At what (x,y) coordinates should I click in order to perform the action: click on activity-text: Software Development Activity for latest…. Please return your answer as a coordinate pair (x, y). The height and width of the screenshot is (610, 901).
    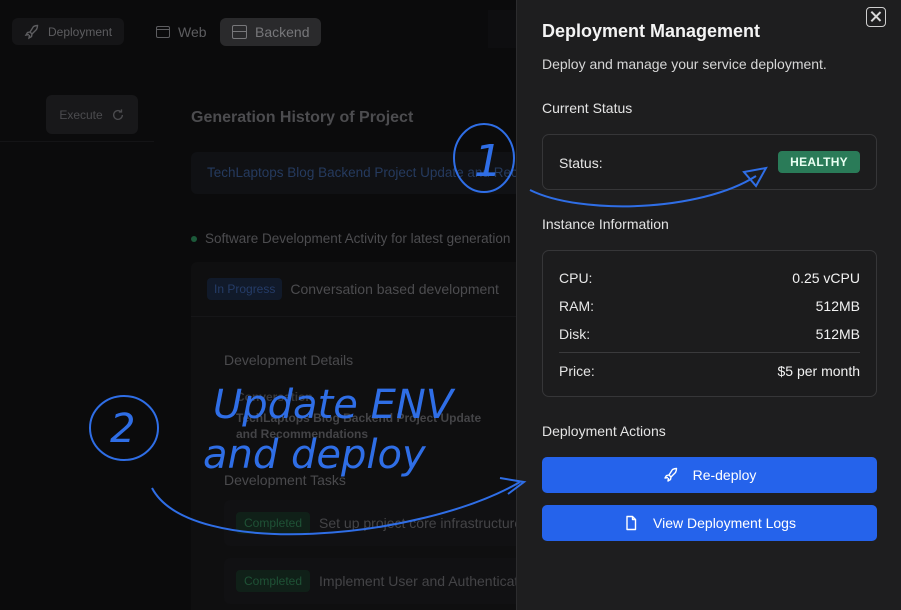
    Looking at the image, I should click on (358, 238).